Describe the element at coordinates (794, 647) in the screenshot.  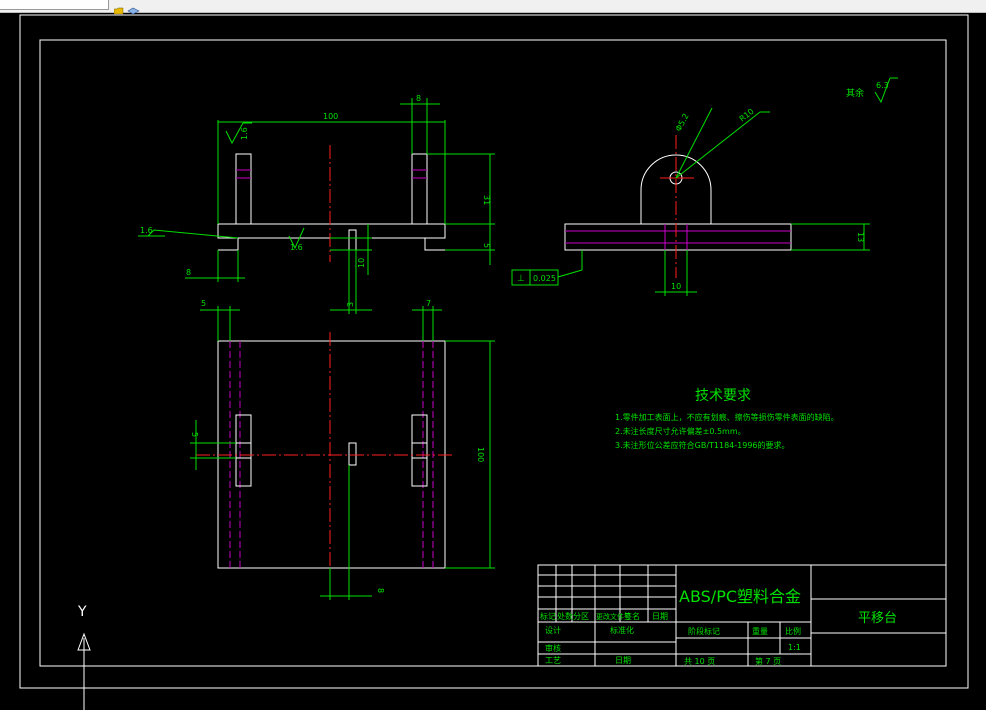
I see `tb-scale-value: 1:1` at that location.